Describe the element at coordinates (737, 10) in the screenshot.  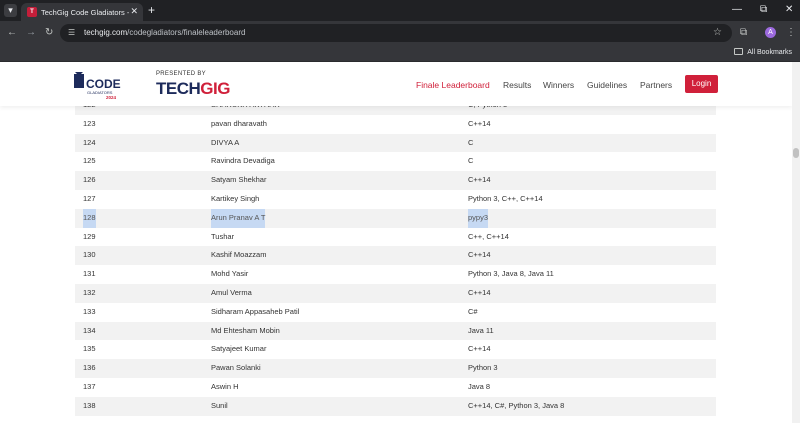
I see `minimize-icon: —` at that location.